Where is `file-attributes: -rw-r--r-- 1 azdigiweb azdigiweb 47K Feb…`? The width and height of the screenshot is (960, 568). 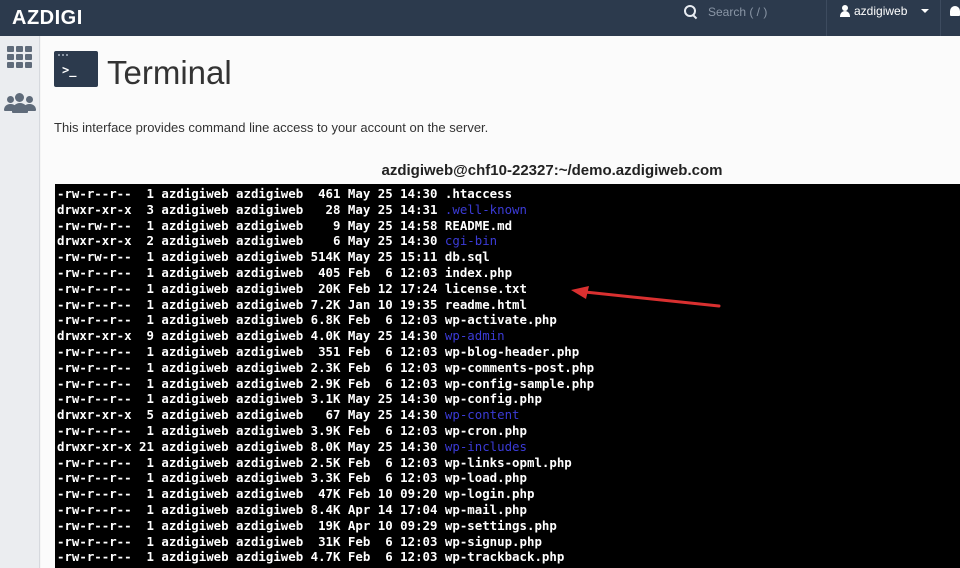 file-attributes: -rw-r--r-- 1 azdigiweb azdigiweb 47K Feb… is located at coordinates (251, 494).